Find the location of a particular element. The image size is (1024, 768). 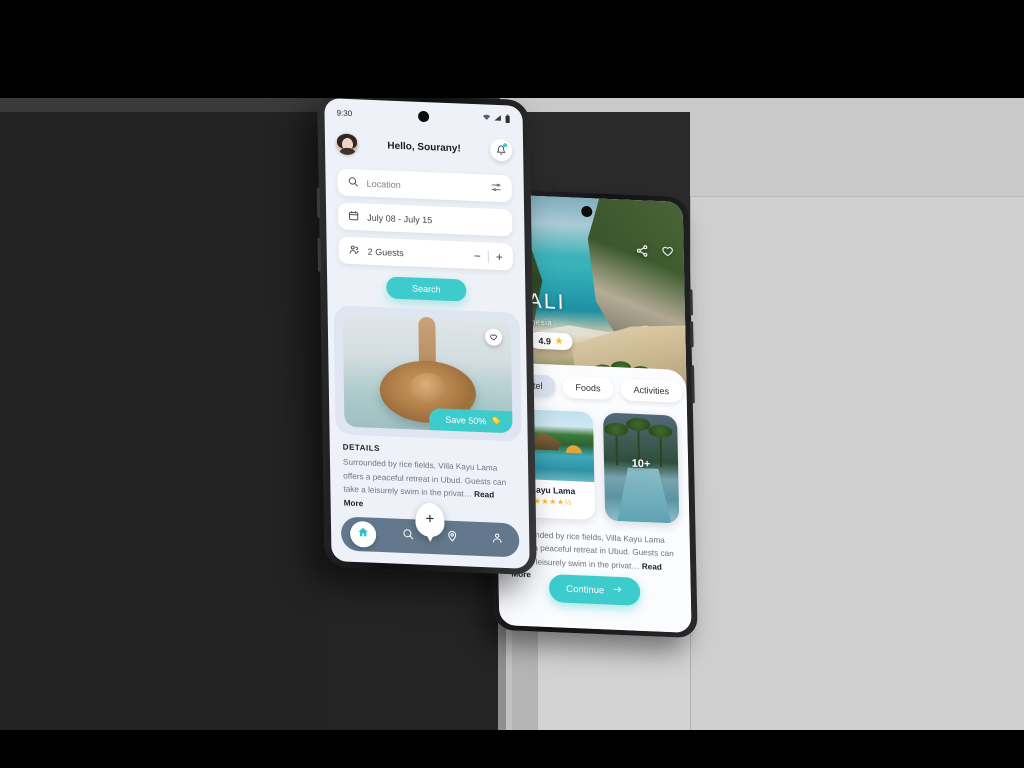

continue-button: Continue is located at coordinates (594, 590).